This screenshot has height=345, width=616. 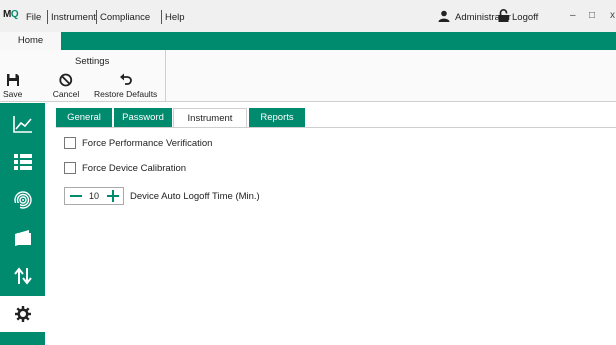 I want to click on force-device-calibration-row: Force Device Calibration, so click(x=125, y=168).